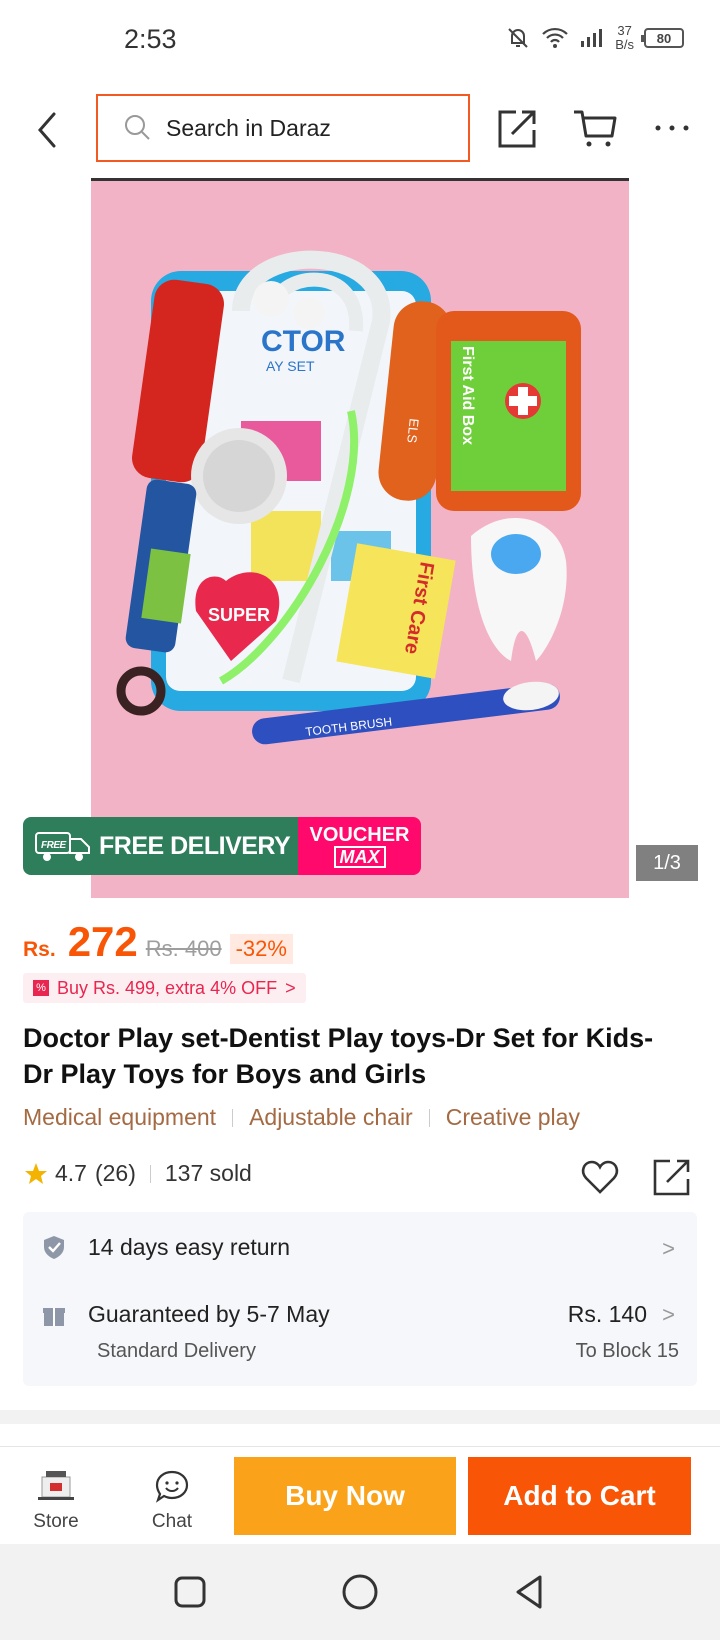  Describe the element at coordinates (360, 40) in the screenshot. I see `status-bar: 2:53 37 B/s 80` at that location.